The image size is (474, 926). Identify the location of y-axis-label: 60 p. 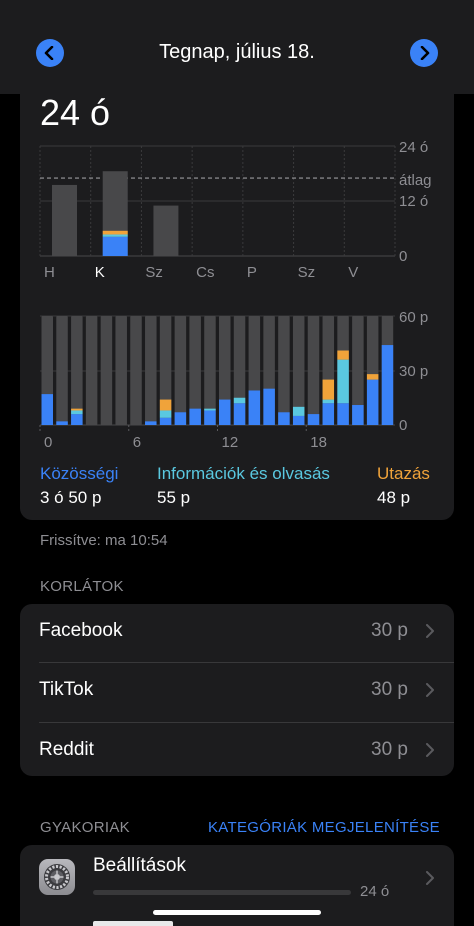
(413, 317).